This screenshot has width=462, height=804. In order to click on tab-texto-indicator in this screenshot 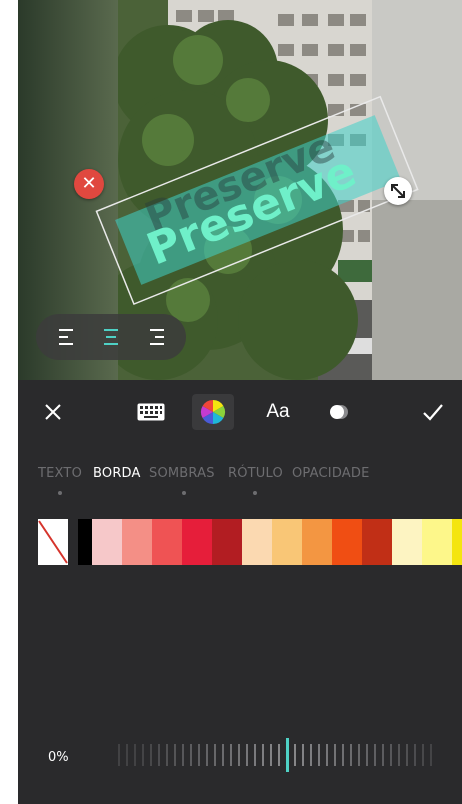, I will do `click(60, 493)`.